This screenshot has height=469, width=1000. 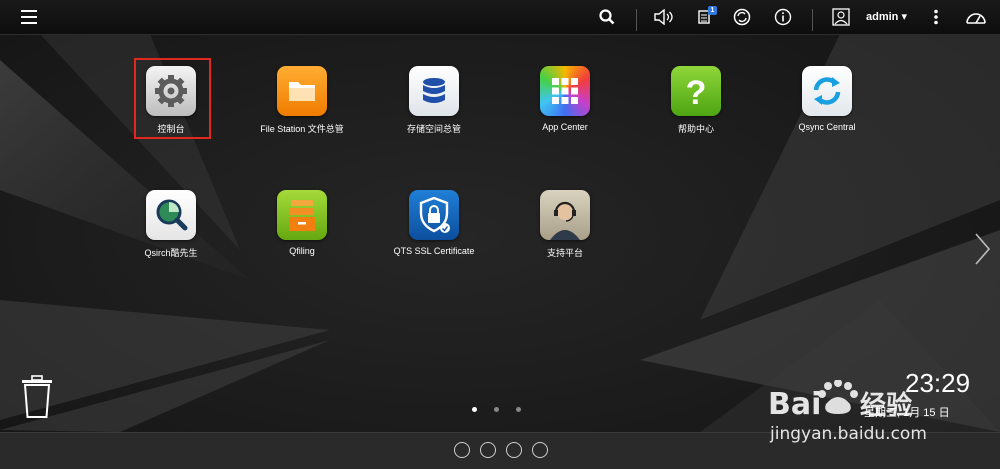 I want to click on volume-button, so click(x=664, y=17).